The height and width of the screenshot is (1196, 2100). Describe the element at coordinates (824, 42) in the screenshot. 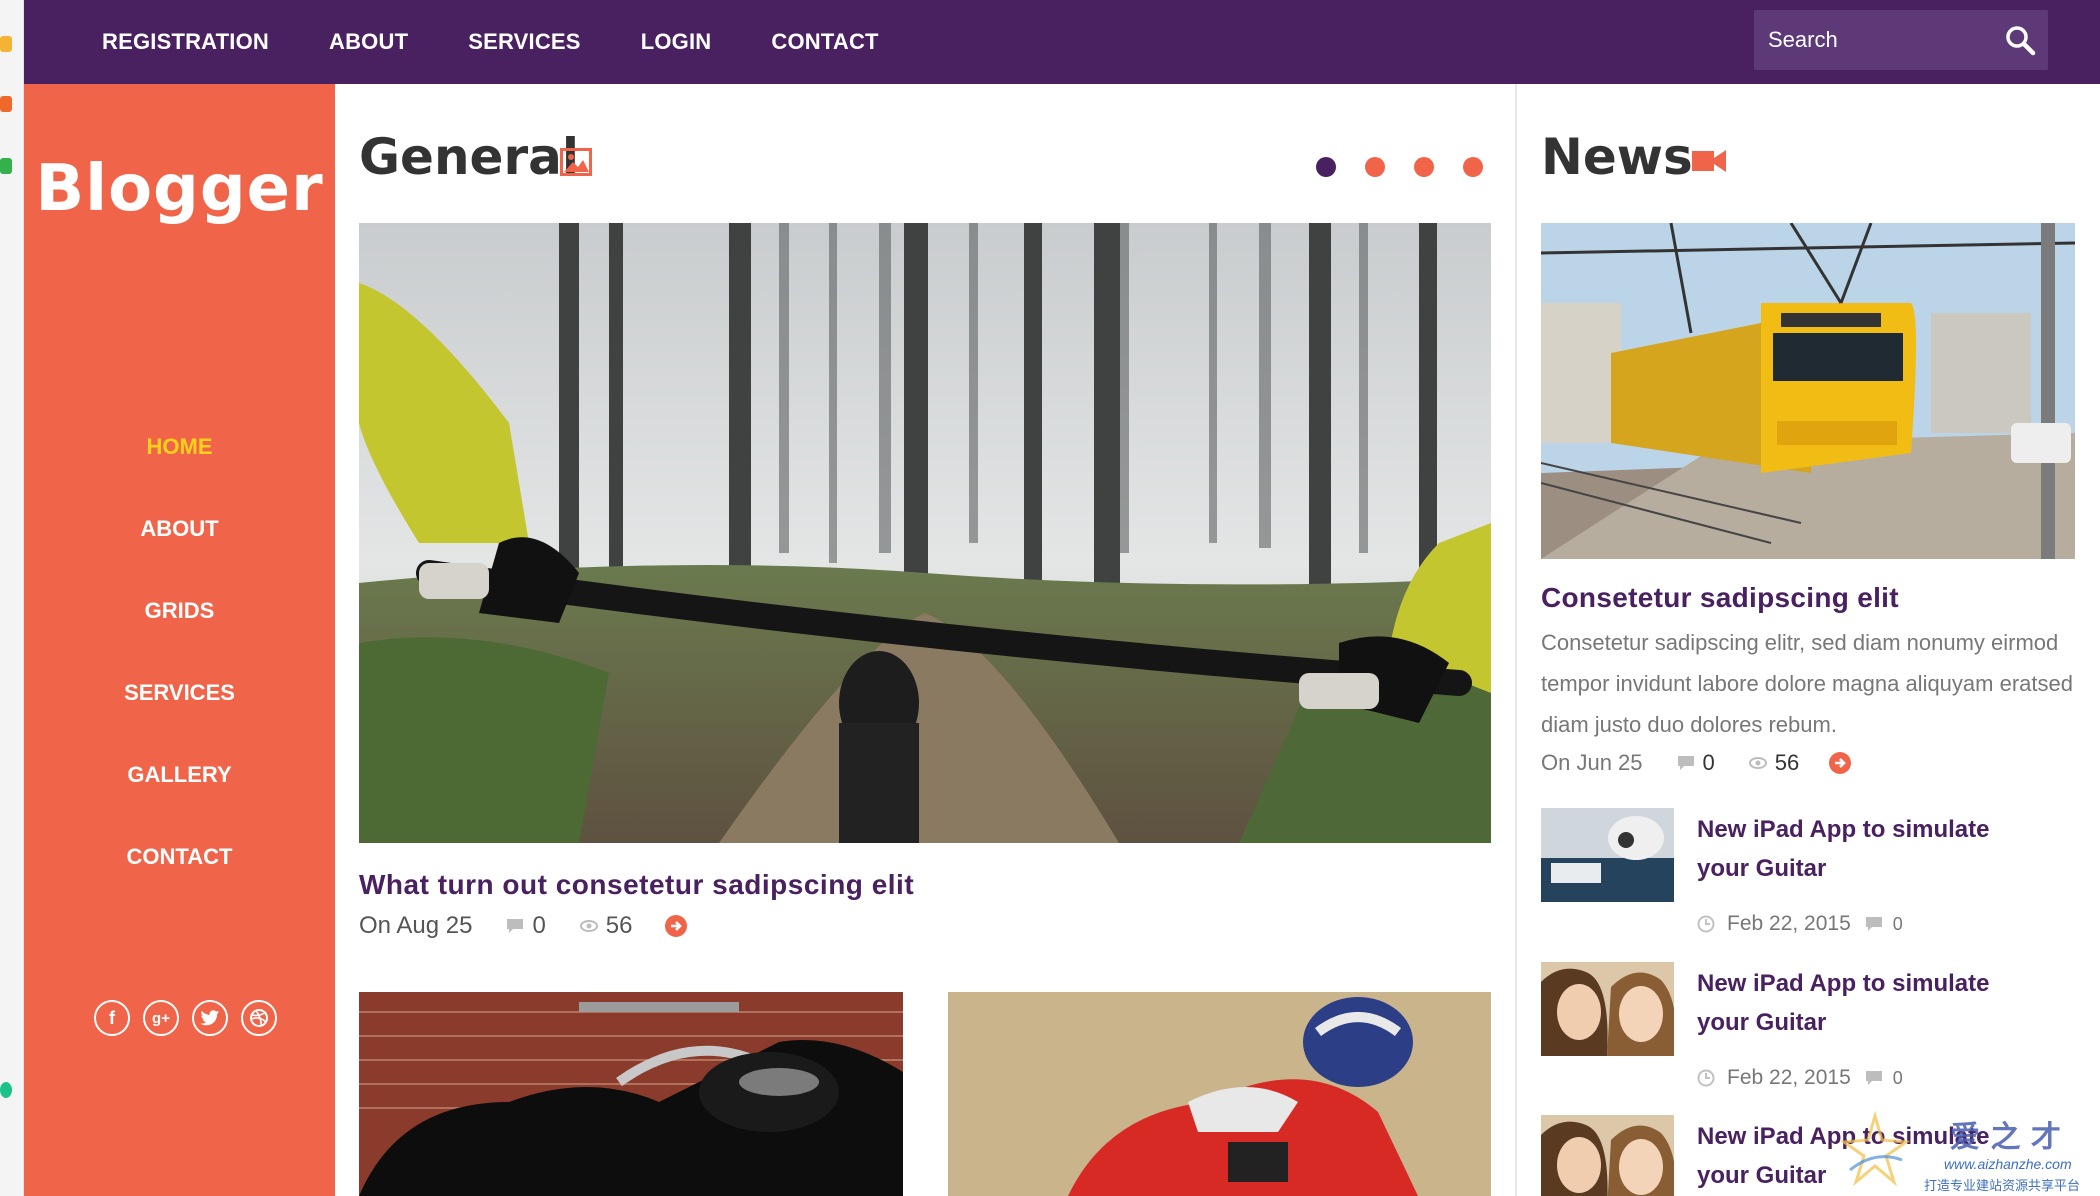

I see `top-nav-contact: CONTACT` at that location.